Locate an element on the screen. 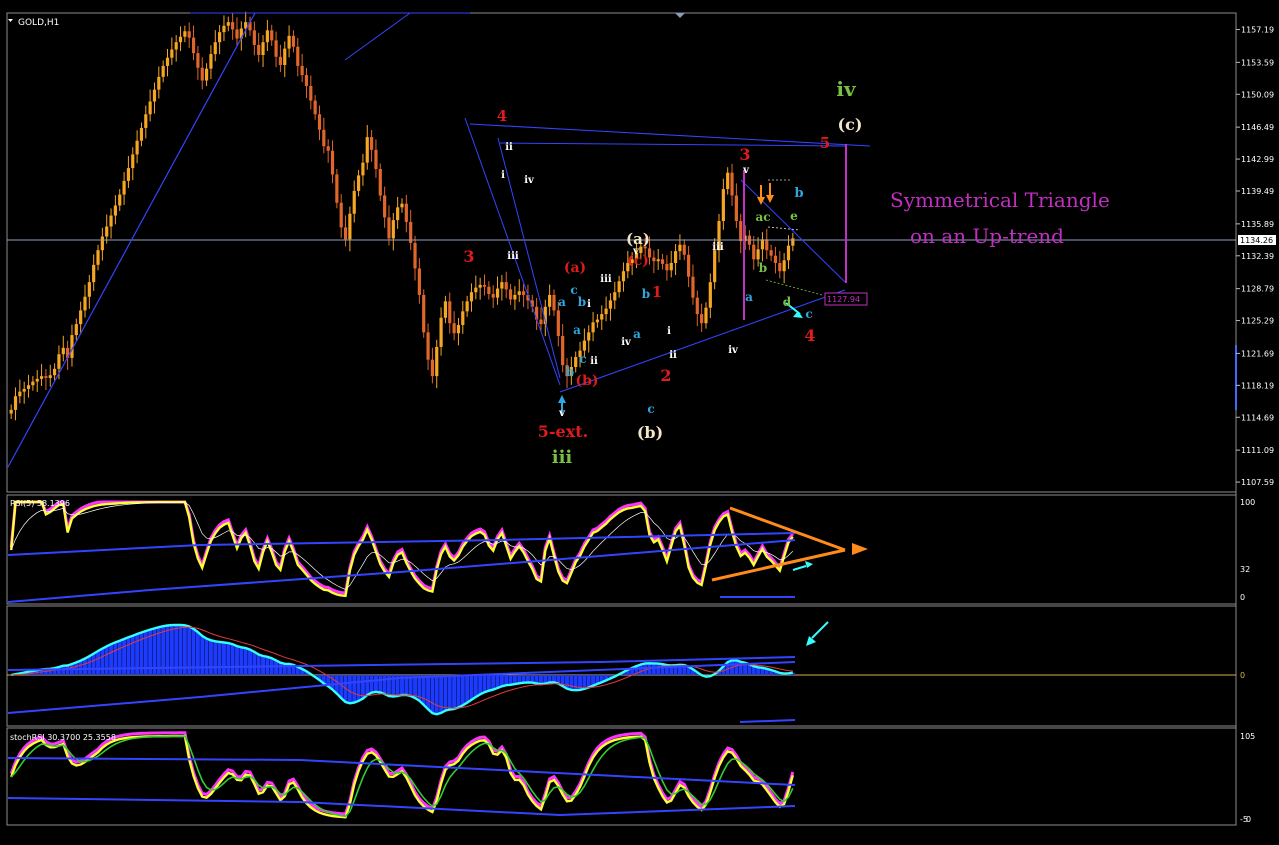 The width and height of the screenshot is (1279, 845). stochrsi-label: stochRSI 30.3700 25.3558 is located at coordinates (63, 737).